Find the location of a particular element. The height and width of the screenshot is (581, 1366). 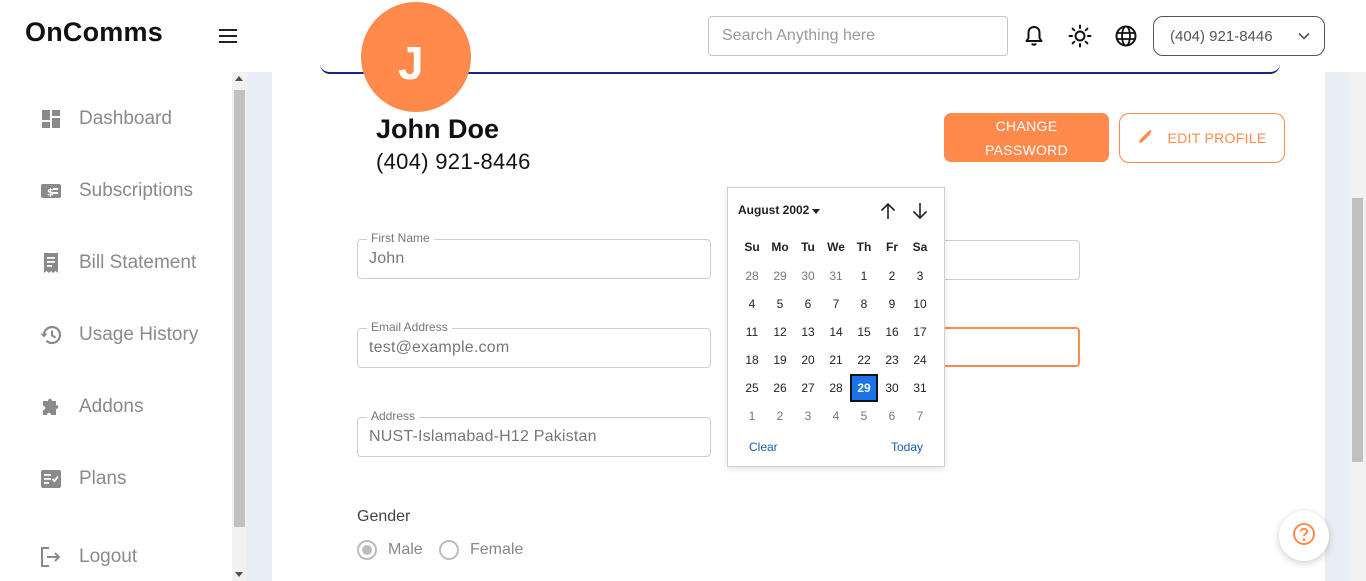

calendar-day: 13 is located at coordinates (808, 332).